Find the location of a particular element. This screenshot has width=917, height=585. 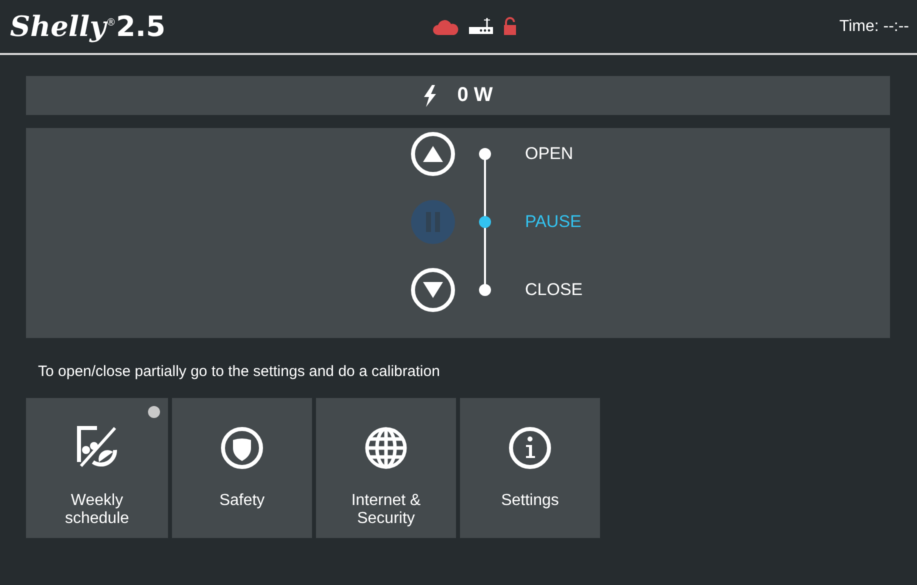

down-button is located at coordinates (433, 290).